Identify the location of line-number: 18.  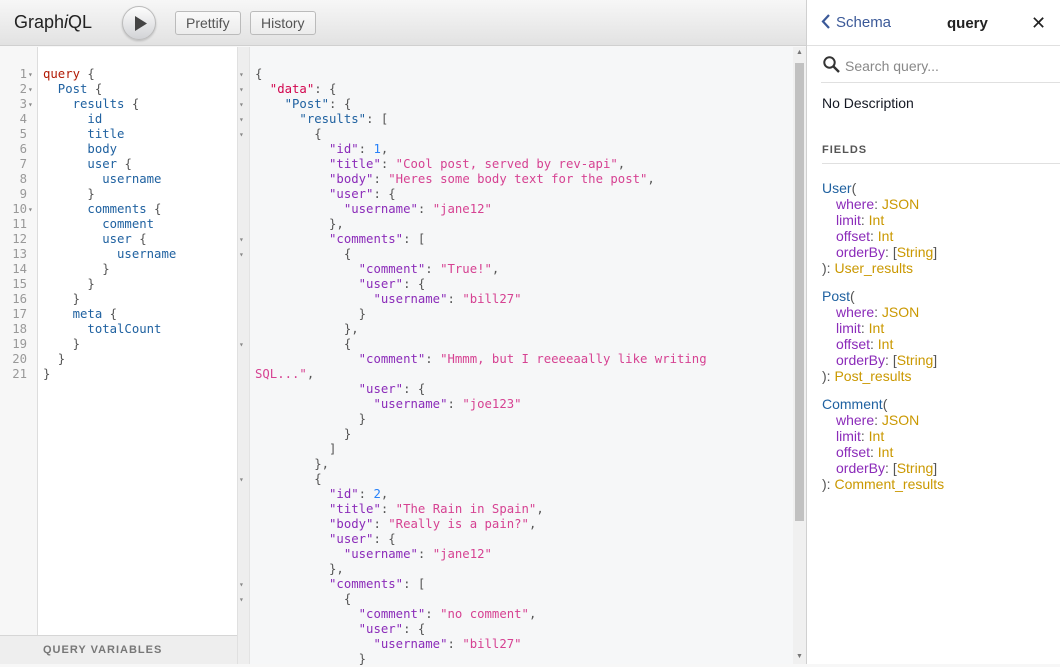
(19, 329).